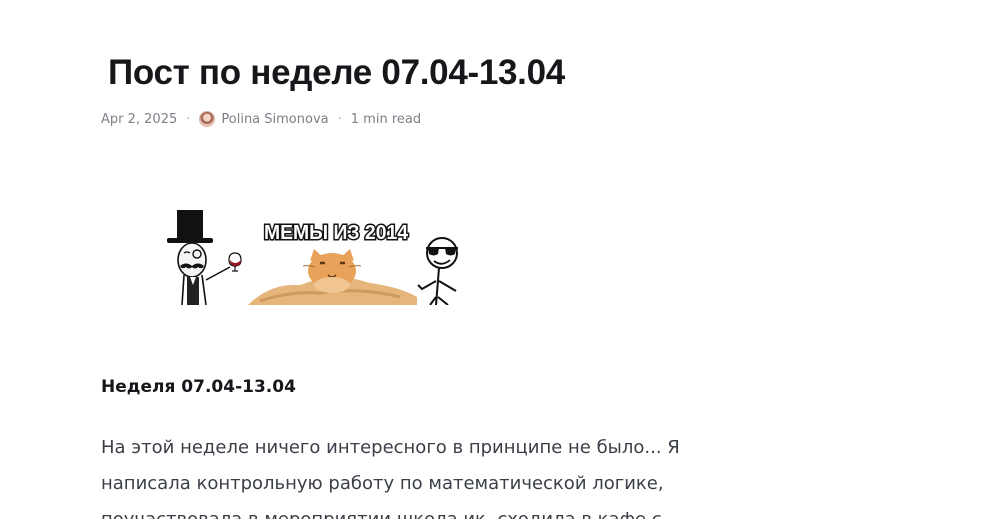 The image size is (1005, 519). Describe the element at coordinates (332, 277) in the screenshot. I see `cat-meme-icon` at that location.